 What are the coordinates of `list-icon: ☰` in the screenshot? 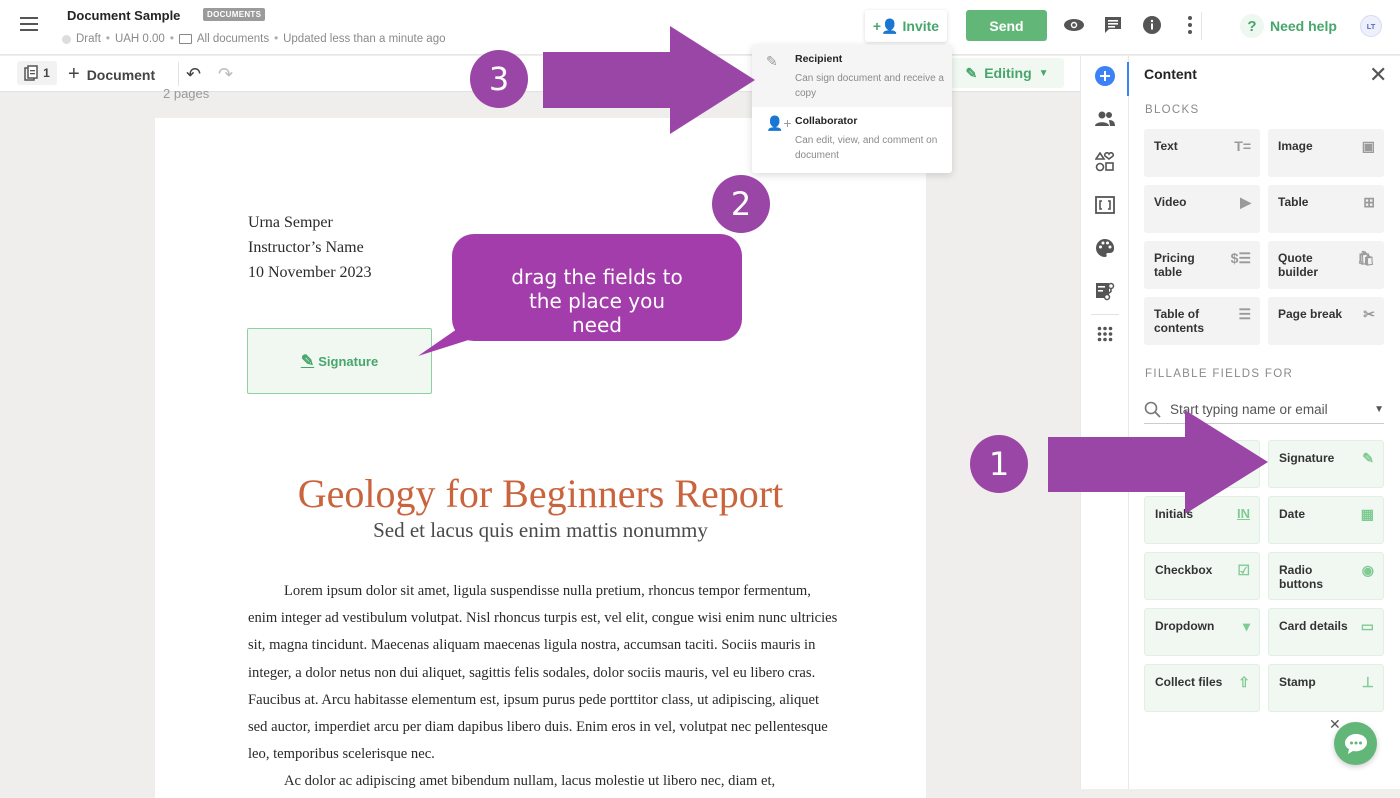 It's located at (1244, 314).